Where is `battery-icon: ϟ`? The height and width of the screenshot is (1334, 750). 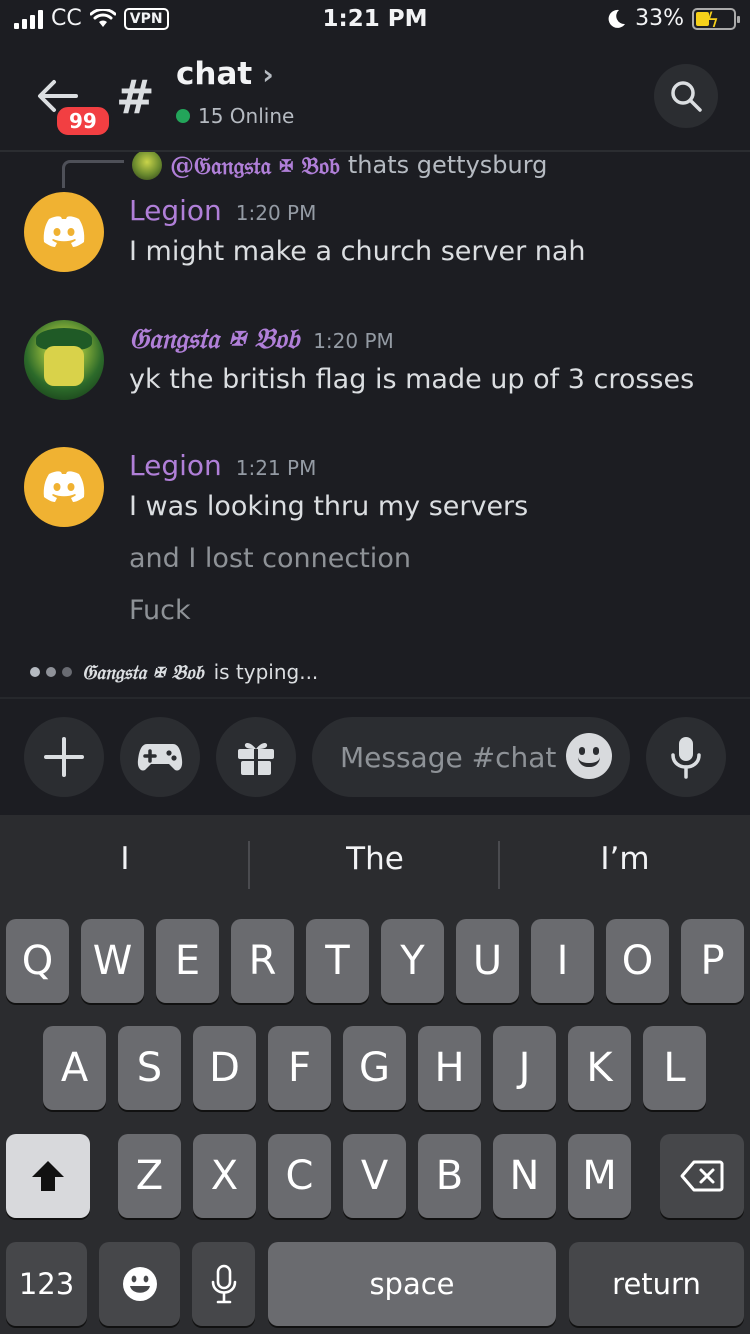 battery-icon: ϟ is located at coordinates (716, 19).